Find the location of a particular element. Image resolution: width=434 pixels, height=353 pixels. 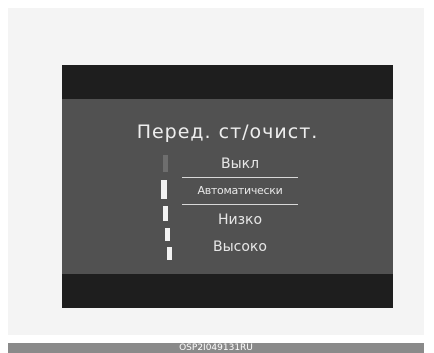

image-caption: OSP2I049131RU is located at coordinates (216, 348).